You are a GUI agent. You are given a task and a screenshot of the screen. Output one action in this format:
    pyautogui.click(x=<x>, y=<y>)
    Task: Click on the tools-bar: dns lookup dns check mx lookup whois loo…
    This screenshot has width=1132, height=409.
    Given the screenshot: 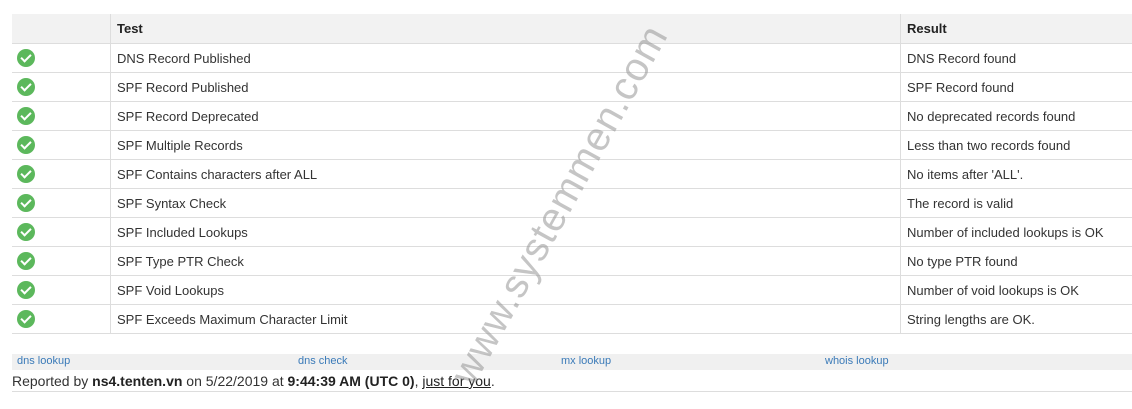 What is the action you would take?
    pyautogui.click(x=572, y=362)
    